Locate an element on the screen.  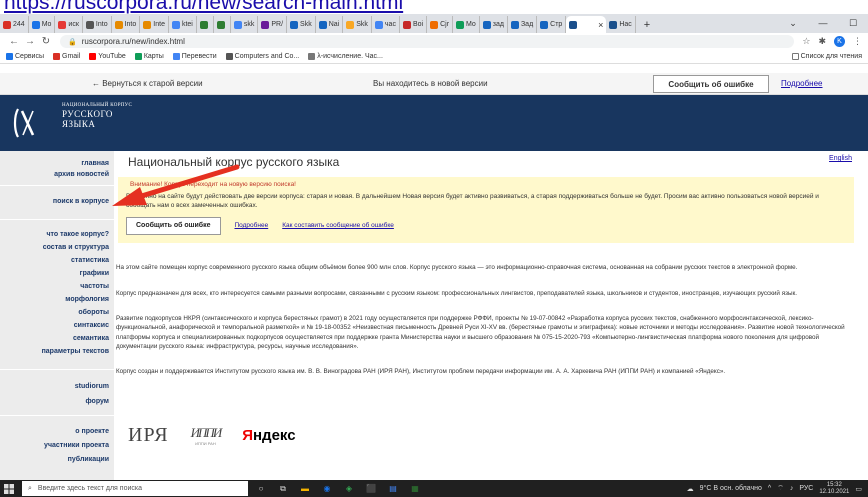
telegram-icon: ◈ is located at coordinates (349, 489).